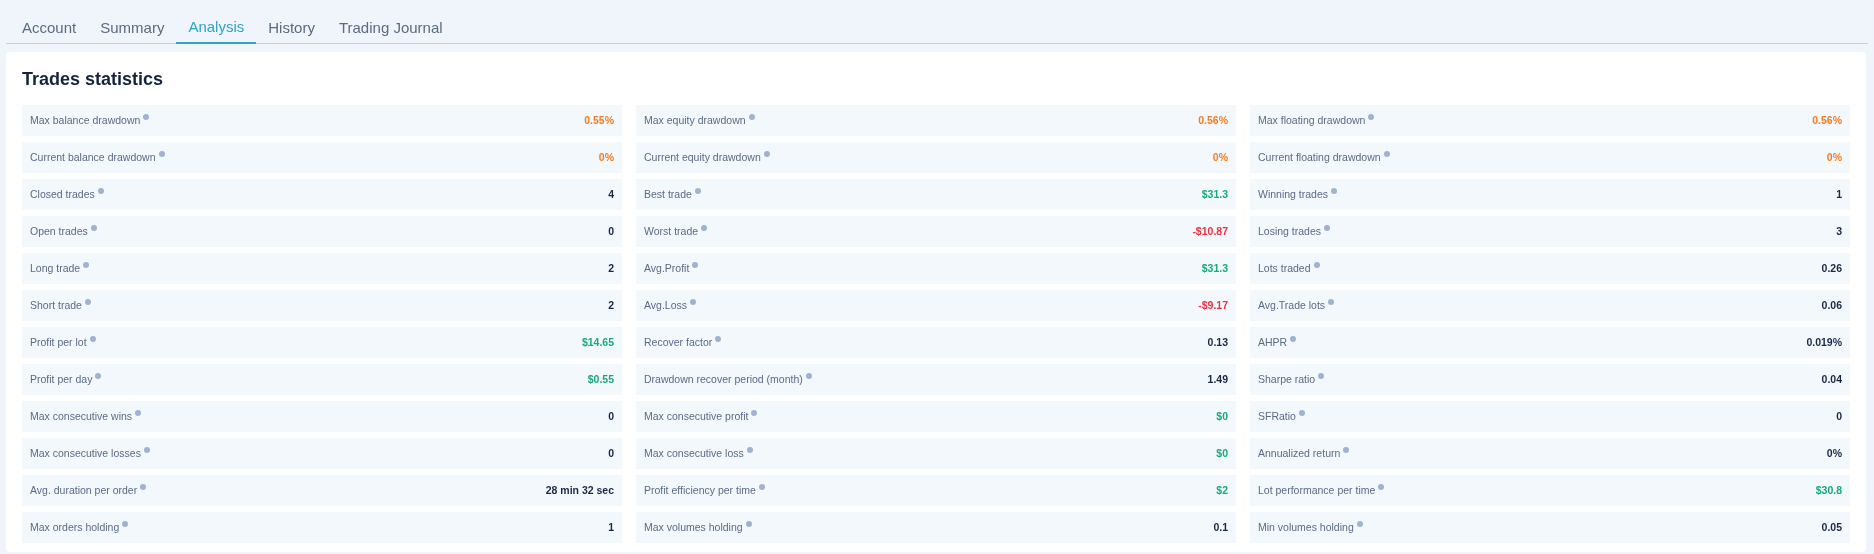 This screenshot has width=1874, height=554. What do you see at coordinates (1284, 267) in the screenshot?
I see `stat-label: Lots traded` at bounding box center [1284, 267].